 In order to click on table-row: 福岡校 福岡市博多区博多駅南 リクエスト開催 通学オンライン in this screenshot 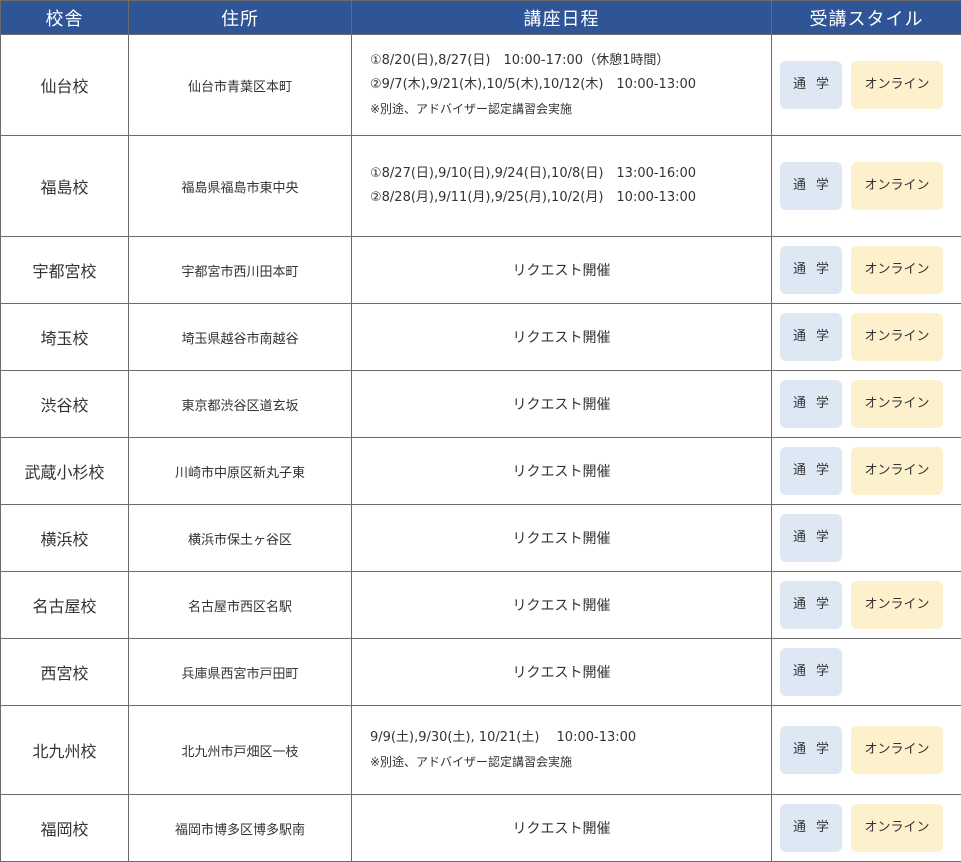, I will do `click(481, 828)`.